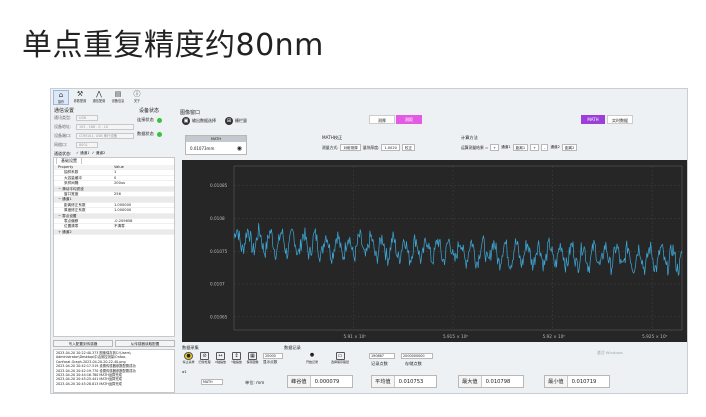 Image resolution: width=706 pixels, height=417 pixels. I want to click on property-key: − 零点设置, so click(67, 215).